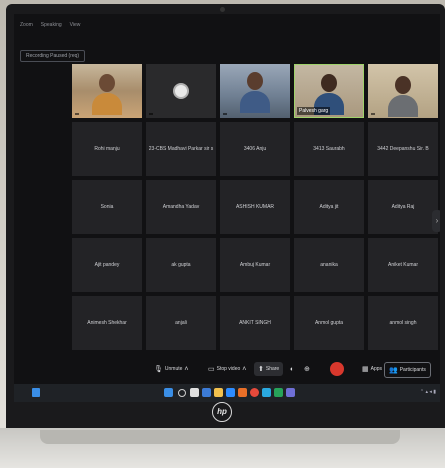 The height and width of the screenshot is (468, 445). Describe the element at coordinates (26, 25) in the screenshot. I see `topbar-item-0: Zoom` at that location.